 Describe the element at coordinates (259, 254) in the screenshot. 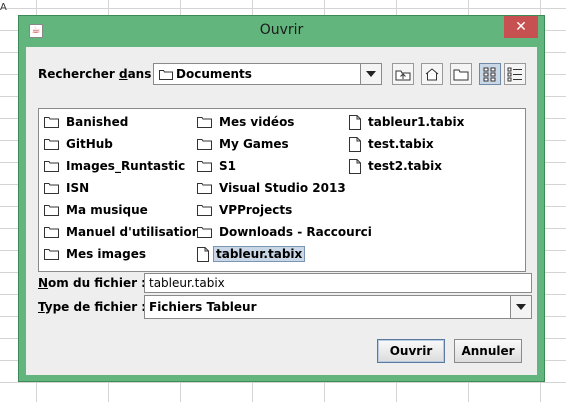

I see `item-name: tableur.tabix` at that location.